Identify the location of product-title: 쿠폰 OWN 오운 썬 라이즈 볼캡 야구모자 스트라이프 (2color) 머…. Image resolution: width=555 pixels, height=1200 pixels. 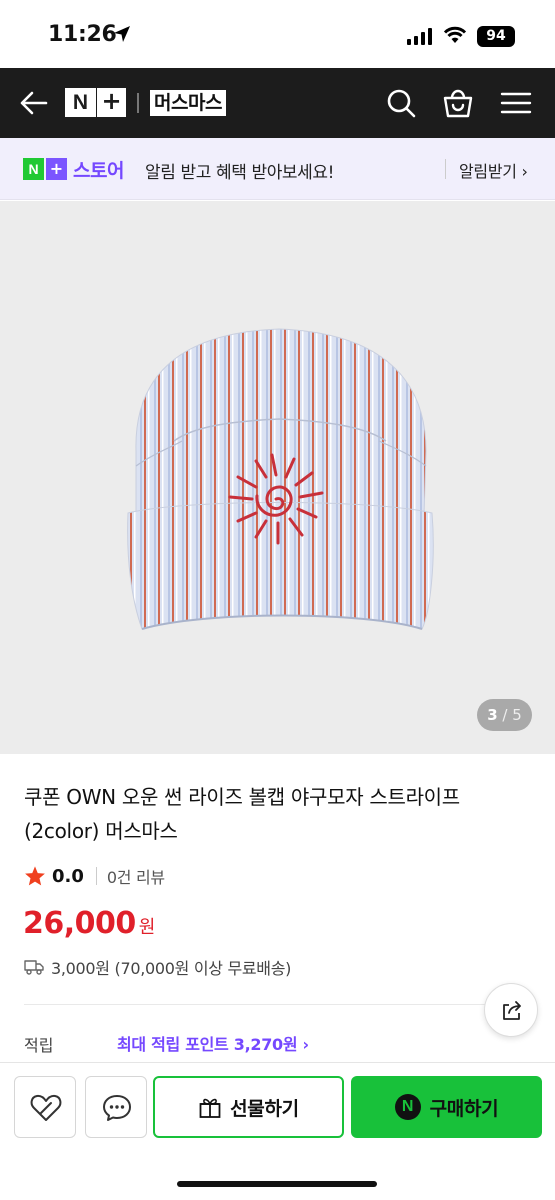
(242, 814).